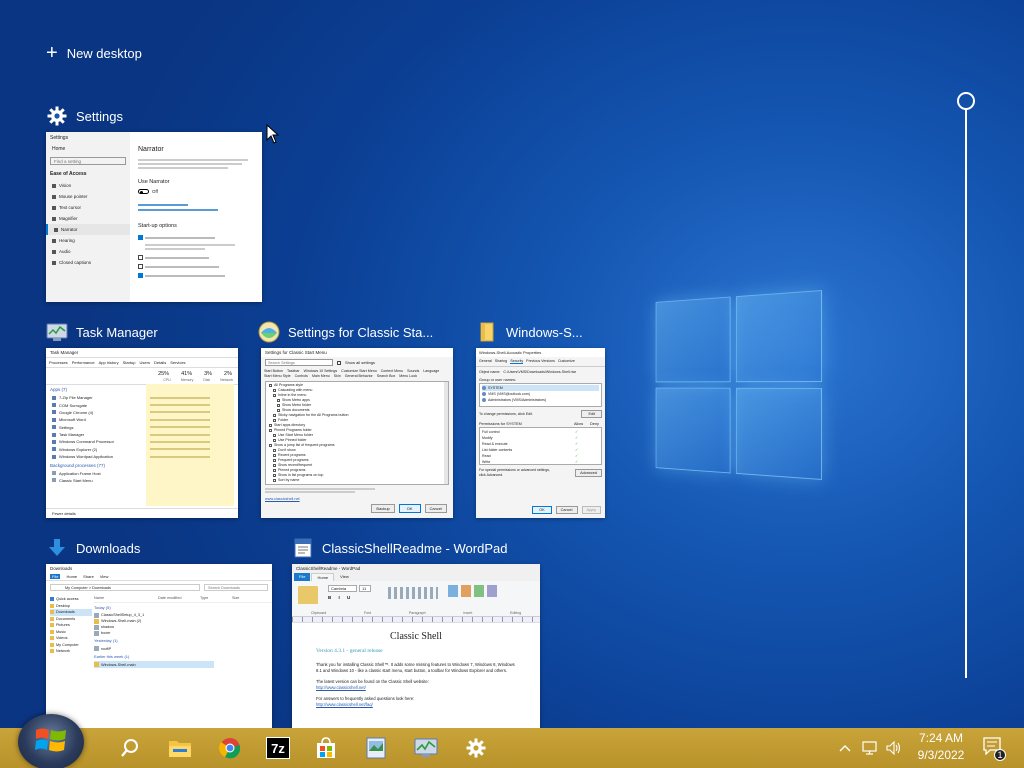 The image size is (1024, 768). Describe the element at coordinates (228, 374) in the screenshot. I see `tm-stat-net: 2%` at that location.